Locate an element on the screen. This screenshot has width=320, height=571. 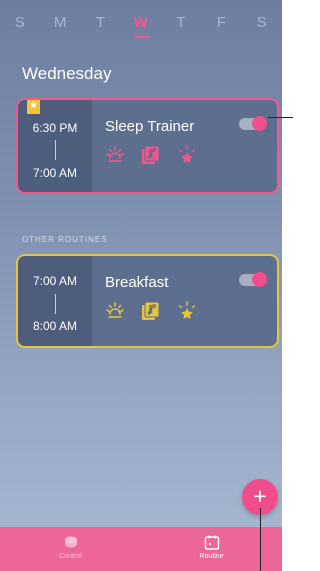
start-time: 7:00 AM is located at coordinates (55, 281).